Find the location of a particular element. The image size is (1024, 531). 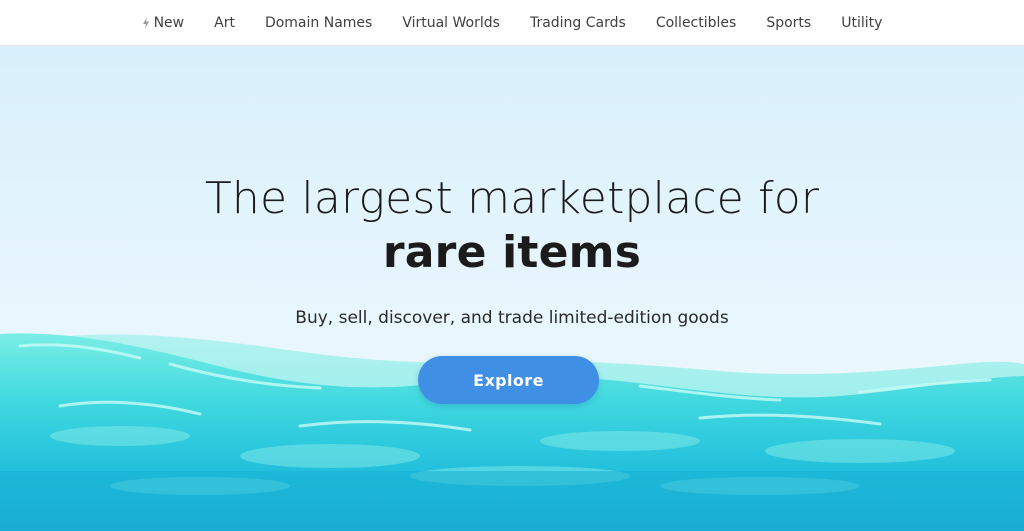

nav-item-label: Domain Names is located at coordinates (318, 22).